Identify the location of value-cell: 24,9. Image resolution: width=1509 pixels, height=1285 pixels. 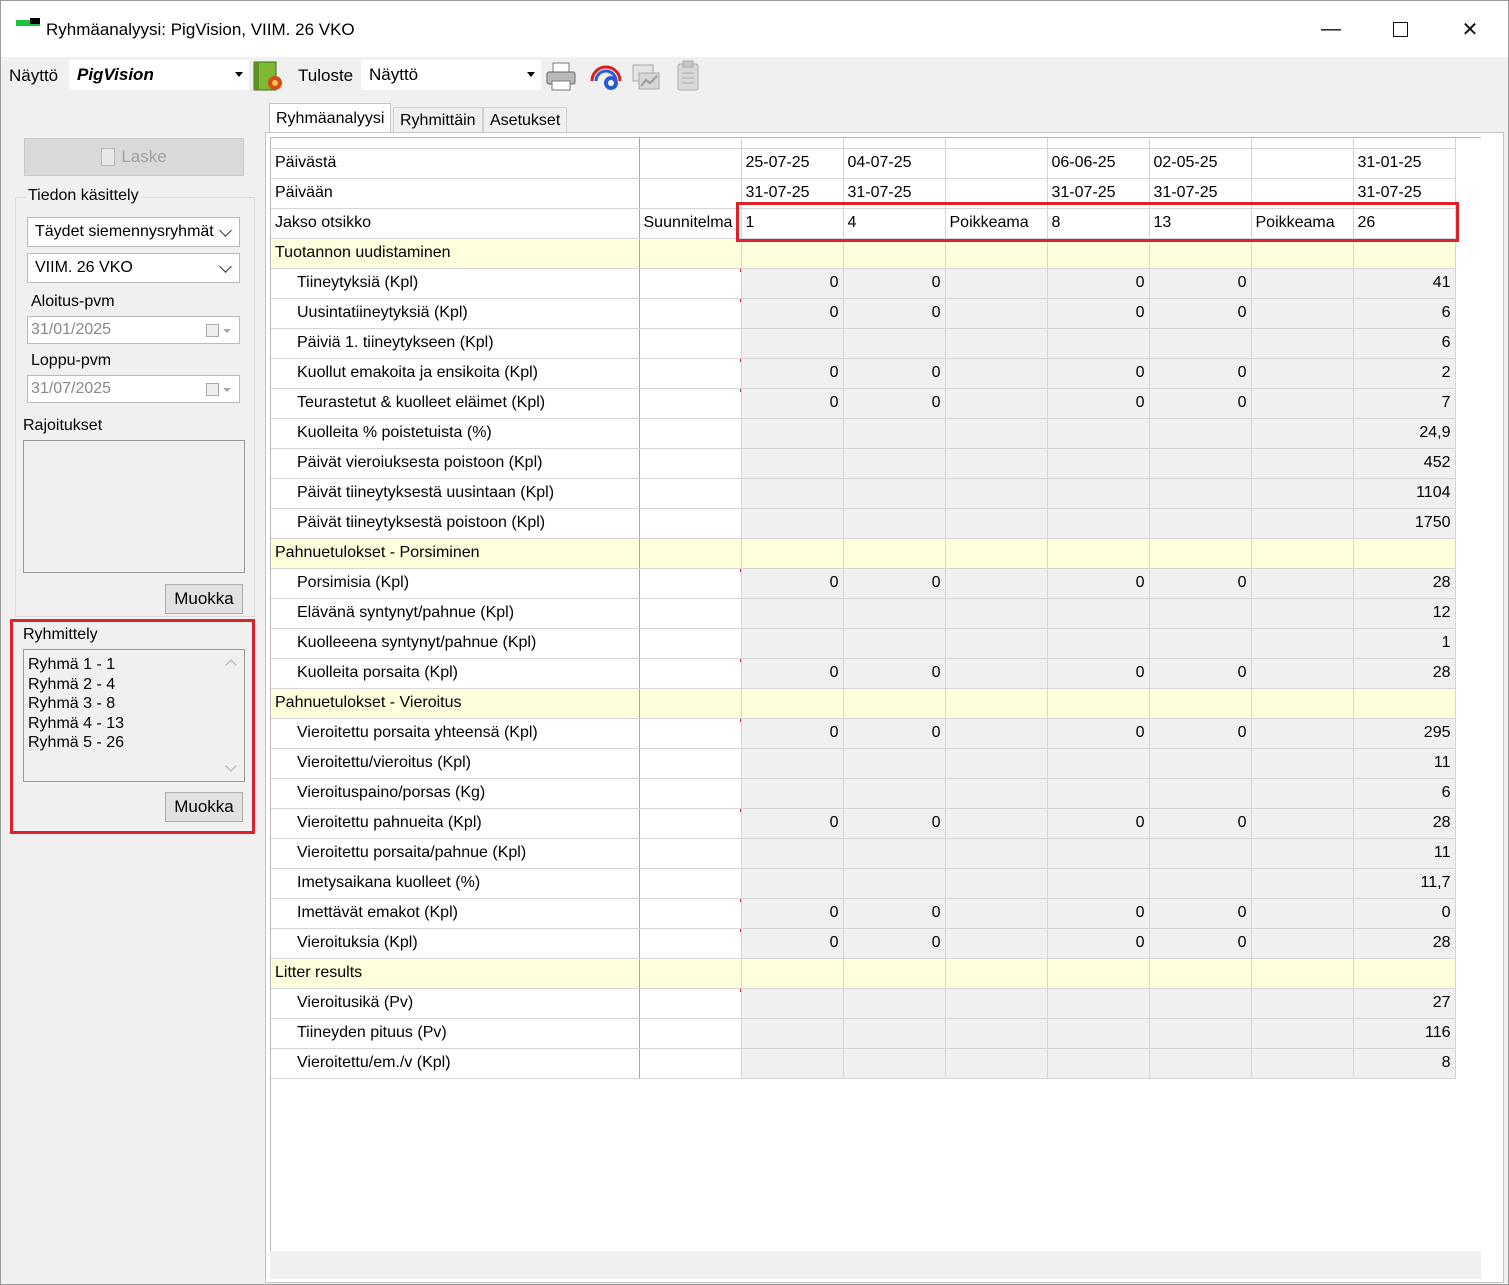
(1404, 433).